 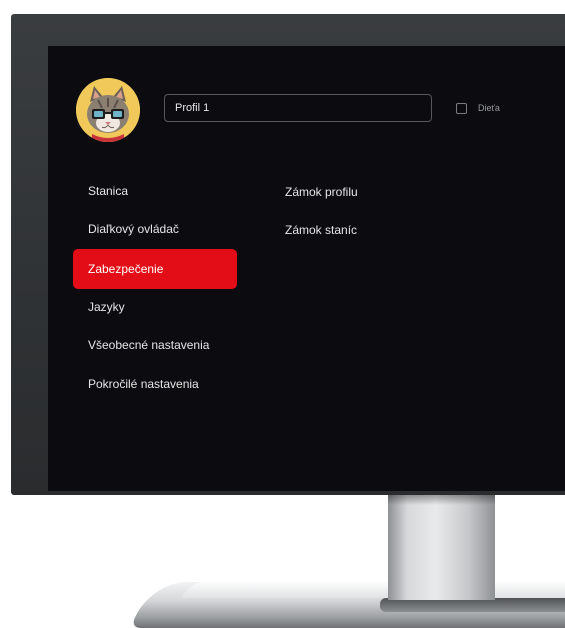 I want to click on menu-item-jazyky: Jazyky, so click(x=155, y=307).